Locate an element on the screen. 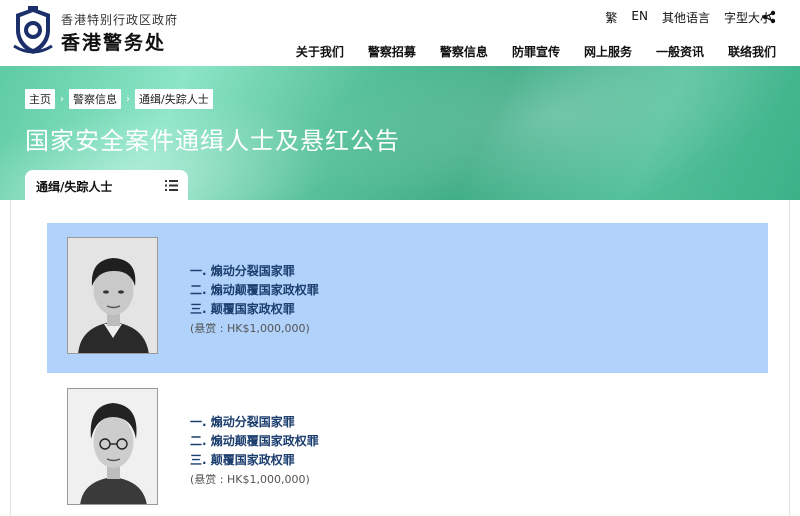 The image size is (800, 516). nav-recruitment: 警察招募 is located at coordinates (392, 51).